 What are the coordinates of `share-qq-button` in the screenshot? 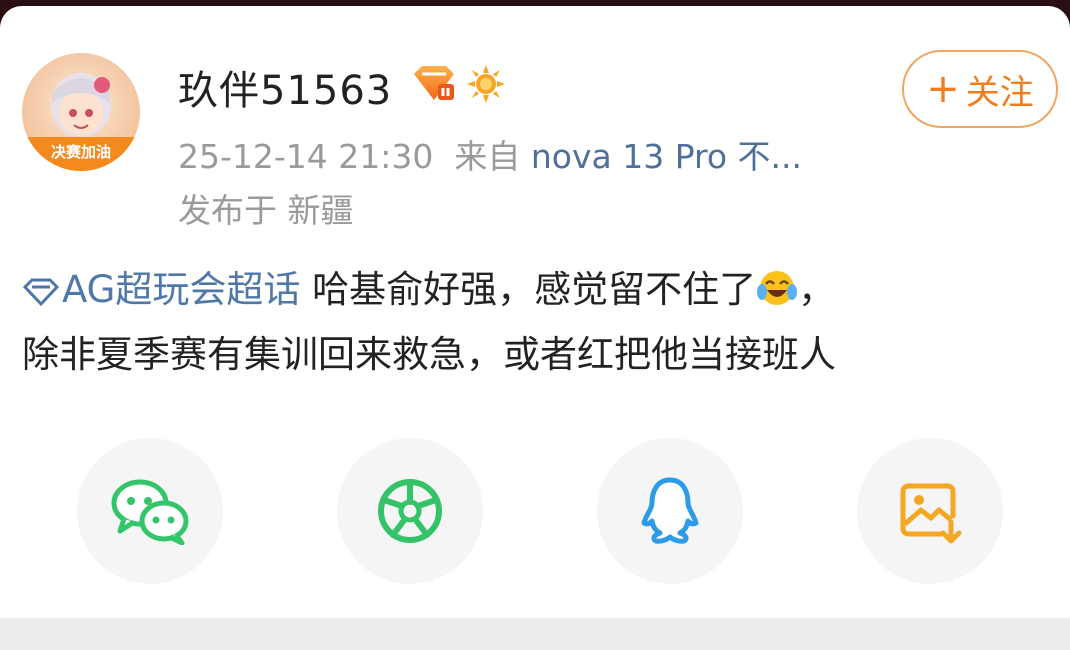 It's located at (670, 511).